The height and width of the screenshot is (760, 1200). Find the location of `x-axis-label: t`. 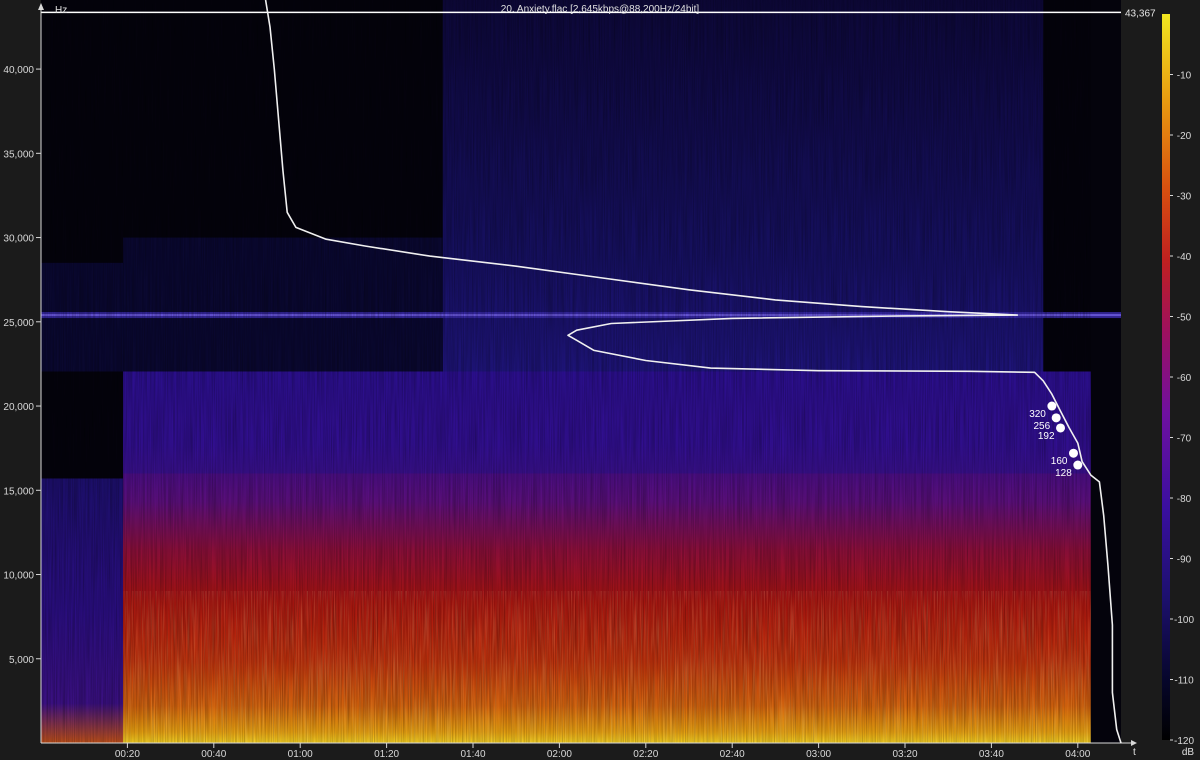

x-axis-label: t is located at coordinates (1134, 752).